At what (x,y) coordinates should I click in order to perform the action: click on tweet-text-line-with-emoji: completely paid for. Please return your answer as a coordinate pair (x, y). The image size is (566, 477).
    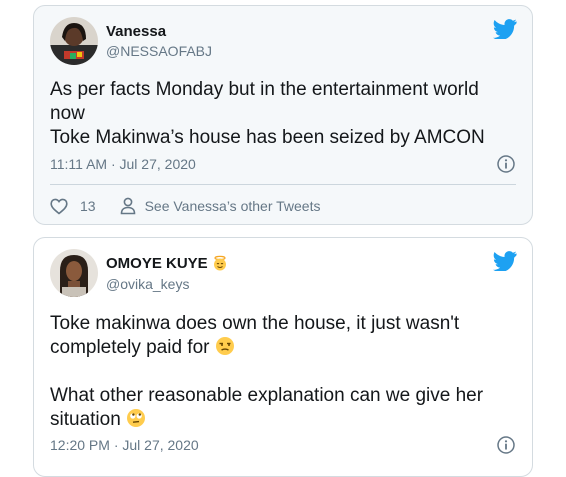
    Looking at the image, I should click on (285, 348).